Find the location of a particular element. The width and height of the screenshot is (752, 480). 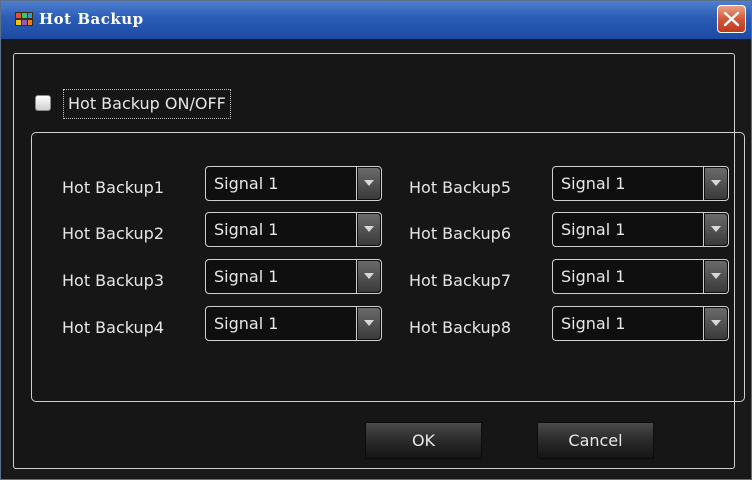

hot-backup-7-value: Signal 1 is located at coordinates (593, 276).